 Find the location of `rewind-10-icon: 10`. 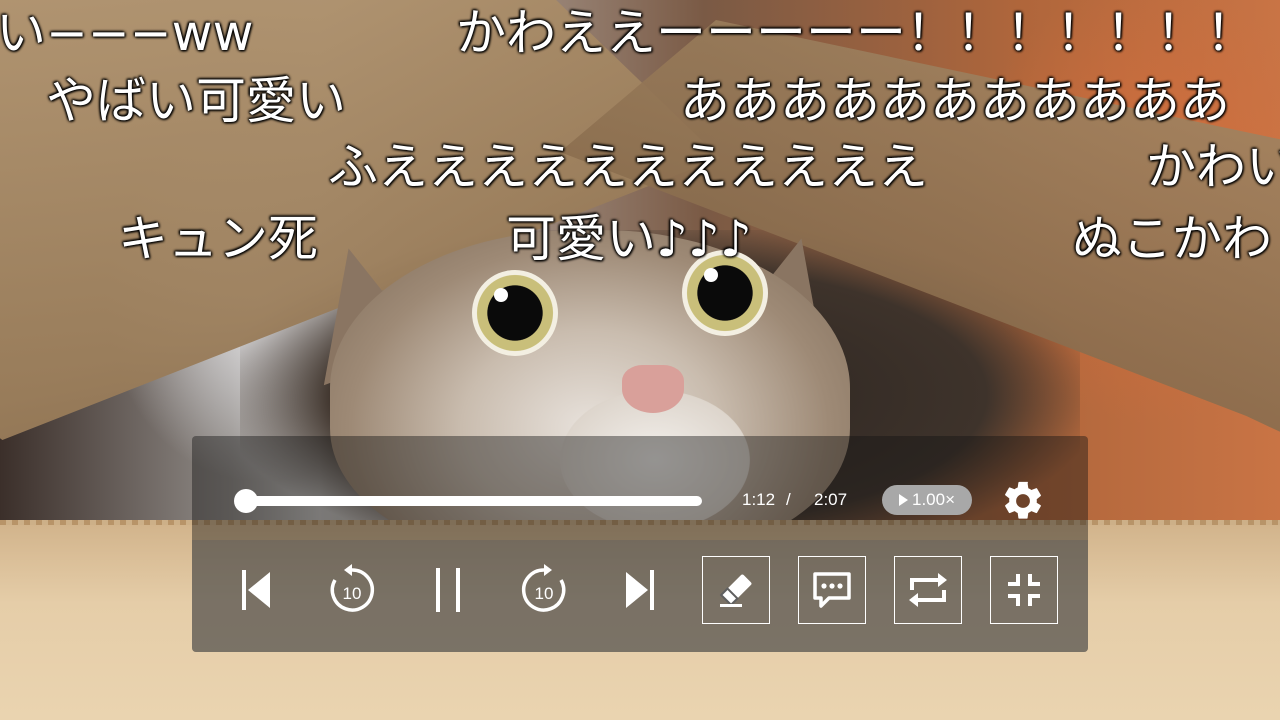

rewind-10-icon: 10 is located at coordinates (352, 588).